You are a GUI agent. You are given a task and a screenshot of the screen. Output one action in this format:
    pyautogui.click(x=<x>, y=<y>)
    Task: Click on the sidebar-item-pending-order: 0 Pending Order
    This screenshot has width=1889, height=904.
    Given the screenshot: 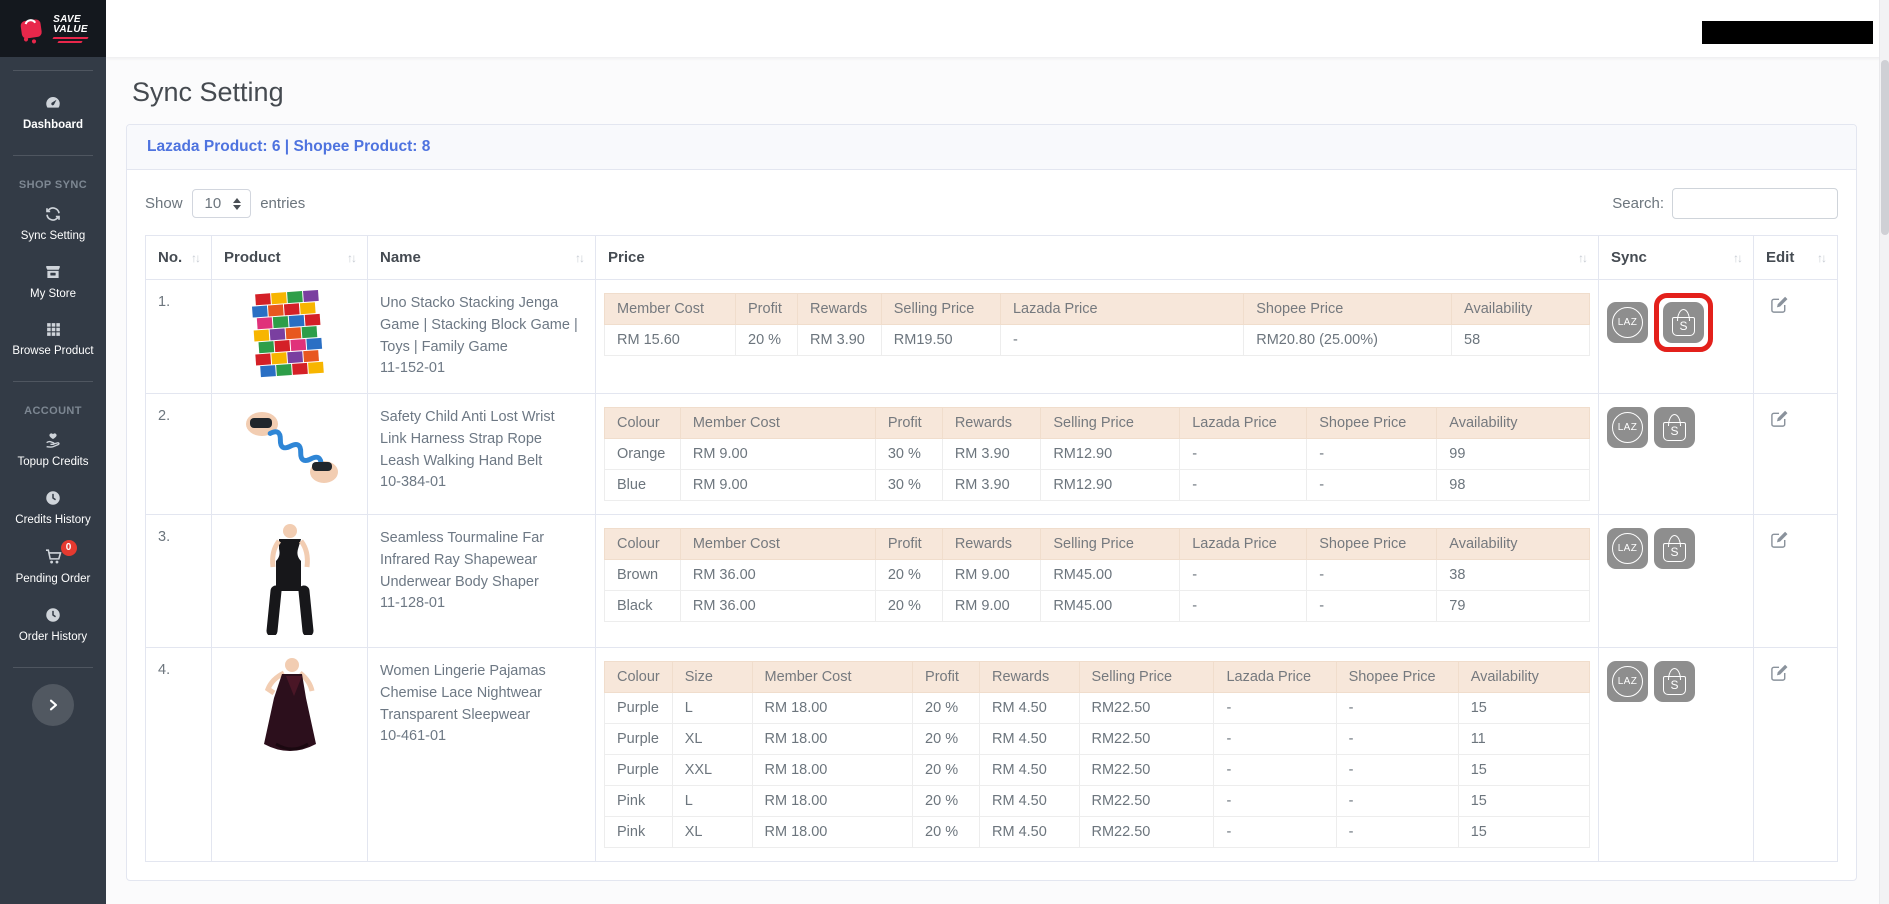 What is the action you would take?
    pyautogui.click(x=53, y=566)
    